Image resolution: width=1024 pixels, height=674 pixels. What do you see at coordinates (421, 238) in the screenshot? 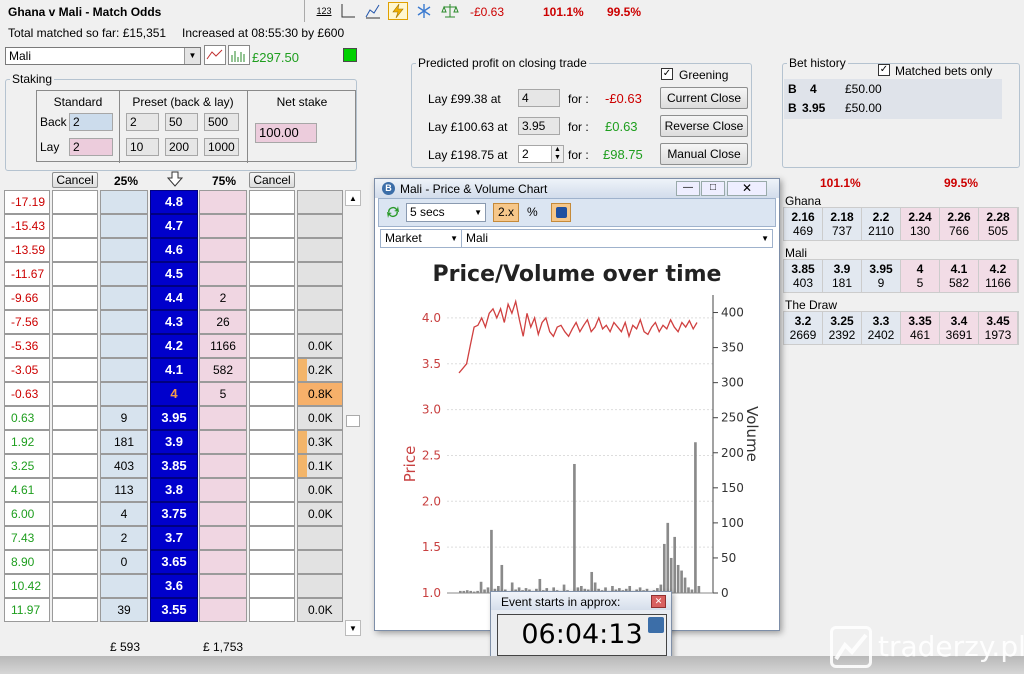
I see `market-selector: Market ▼` at bounding box center [421, 238].